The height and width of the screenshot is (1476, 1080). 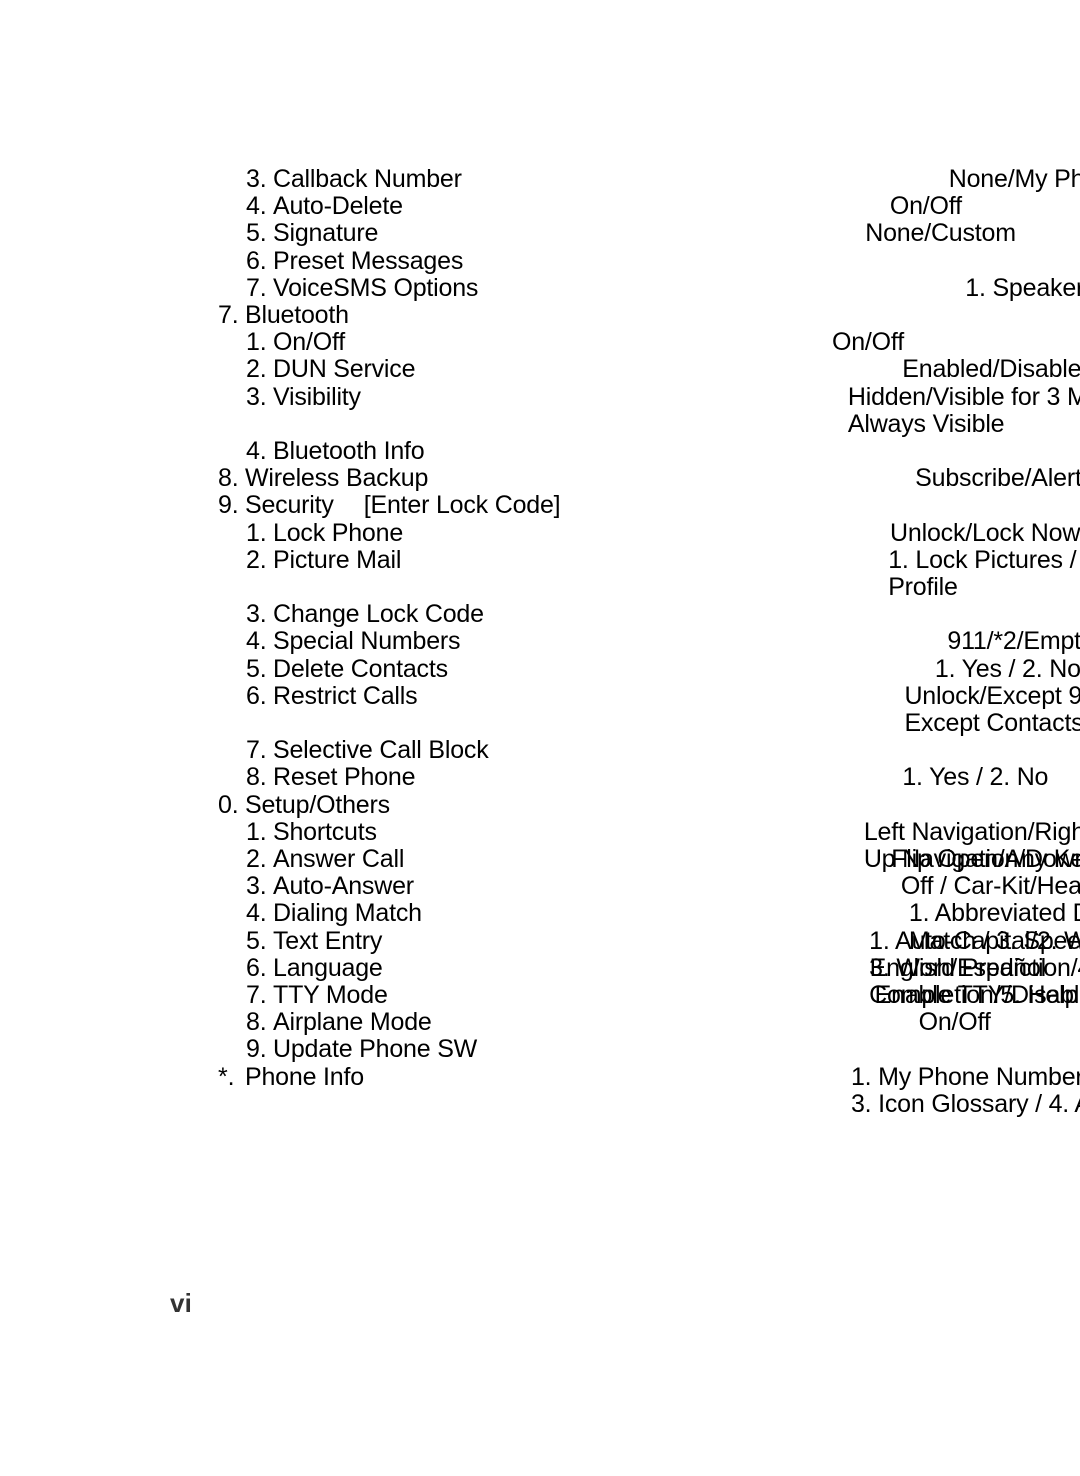 I want to click on menu-row-name: Lock Phone, so click(x=338, y=532).